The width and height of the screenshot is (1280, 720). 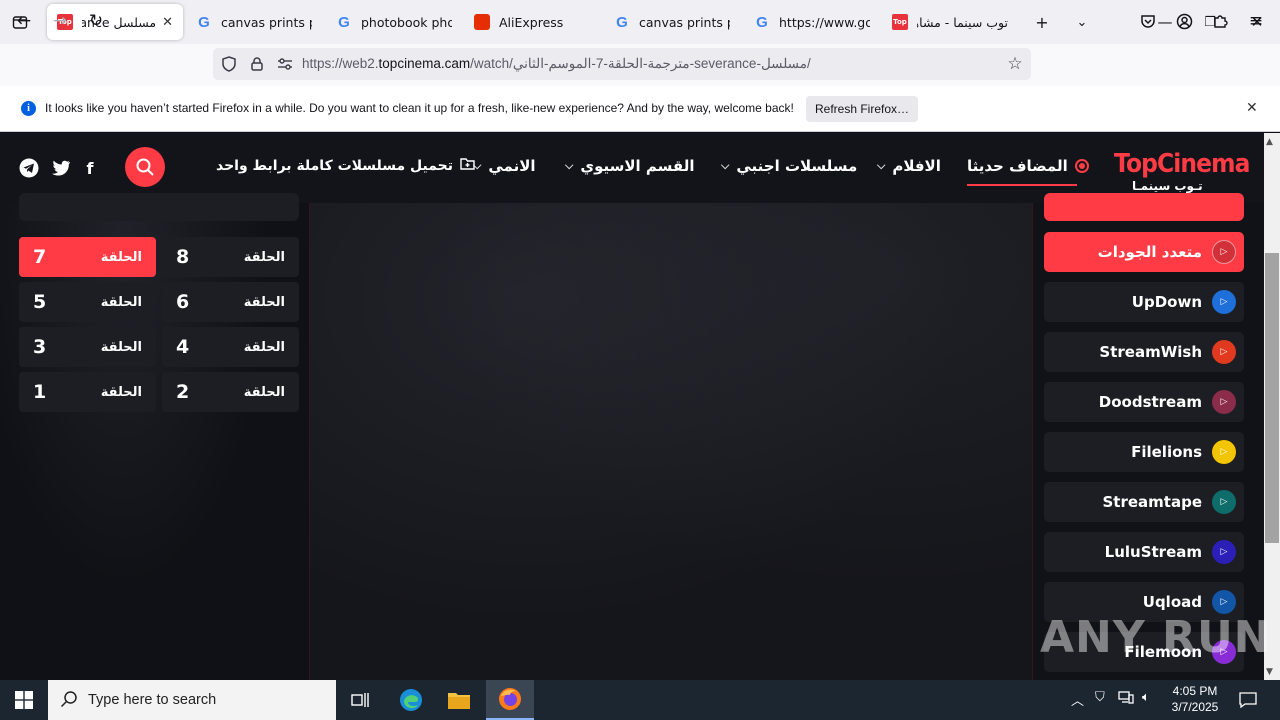 What do you see at coordinates (512, 166) in the screenshot?
I see `menu-label: الانمي` at bounding box center [512, 166].